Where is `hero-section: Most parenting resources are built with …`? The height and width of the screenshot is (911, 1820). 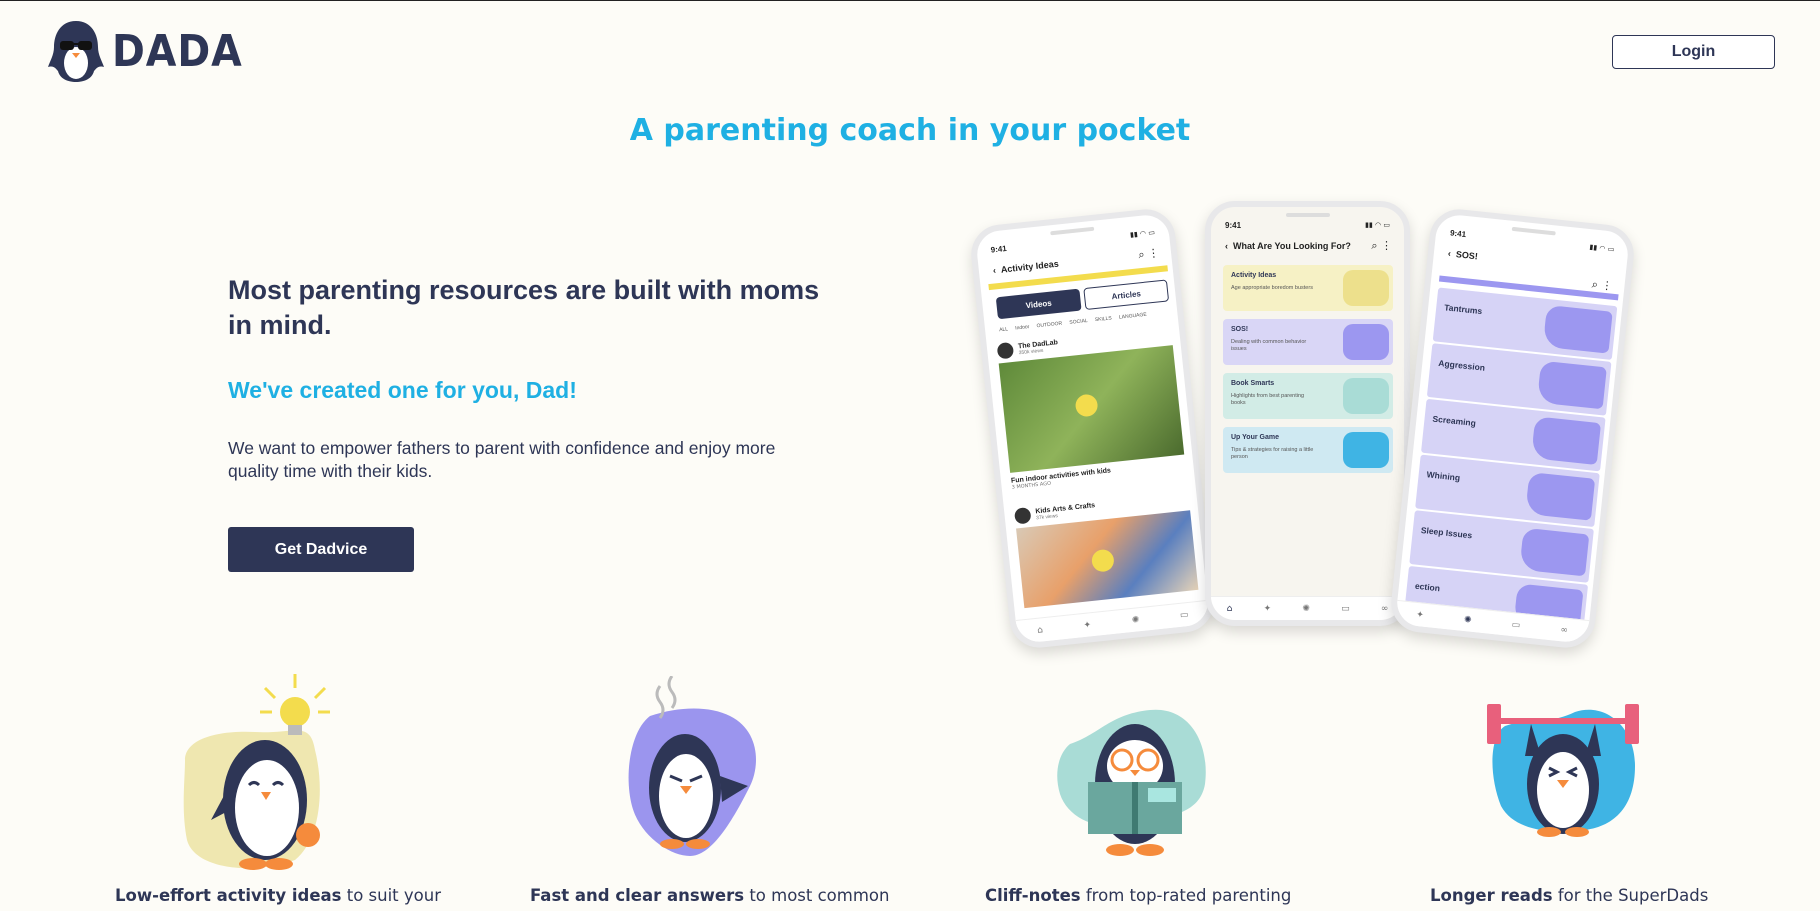
hero-section: Most parenting resources are built with … is located at coordinates (538, 378).